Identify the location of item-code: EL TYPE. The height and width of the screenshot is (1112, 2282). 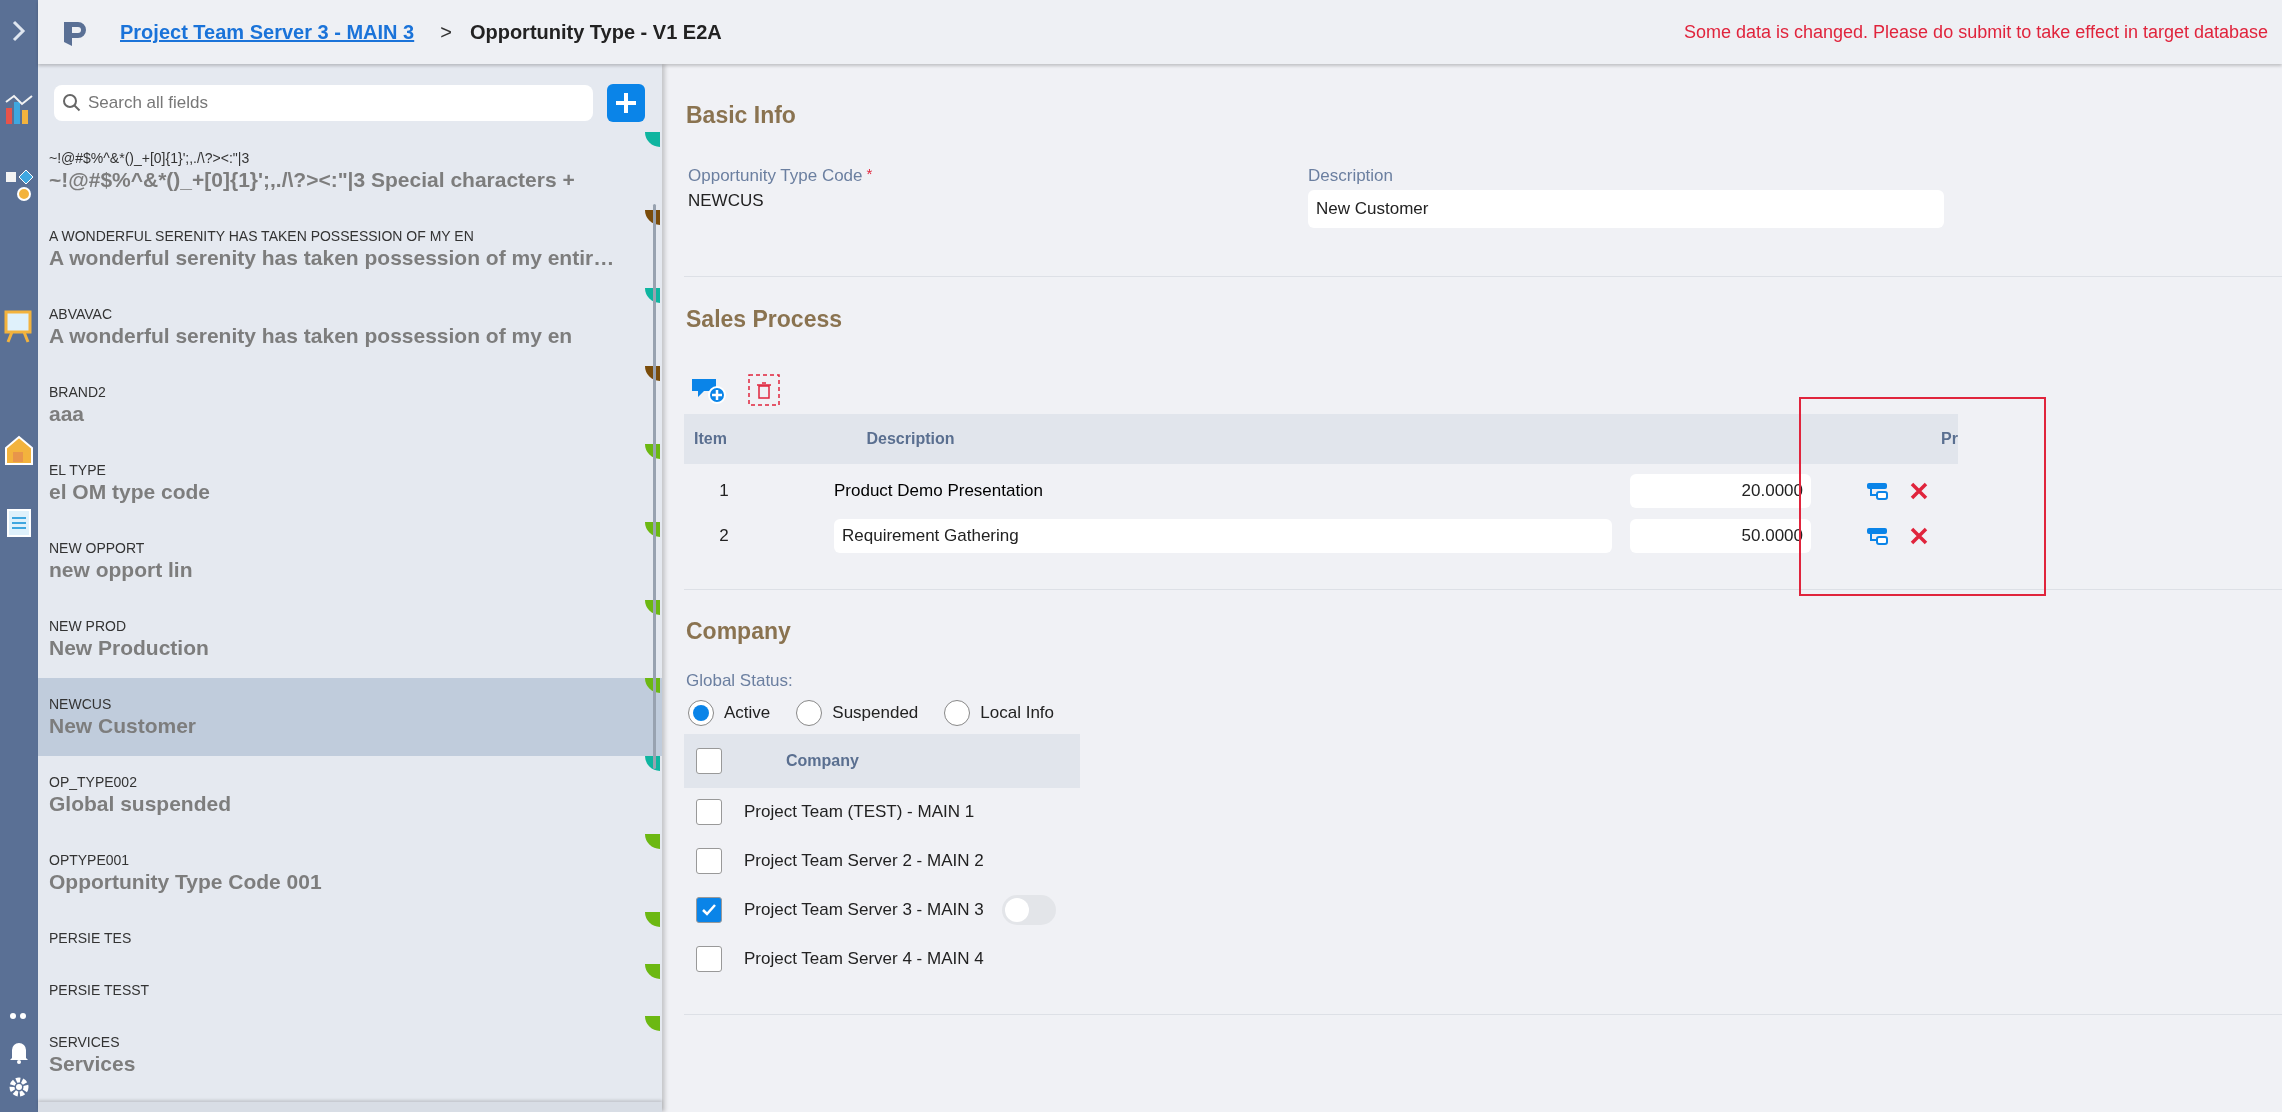
(78, 470).